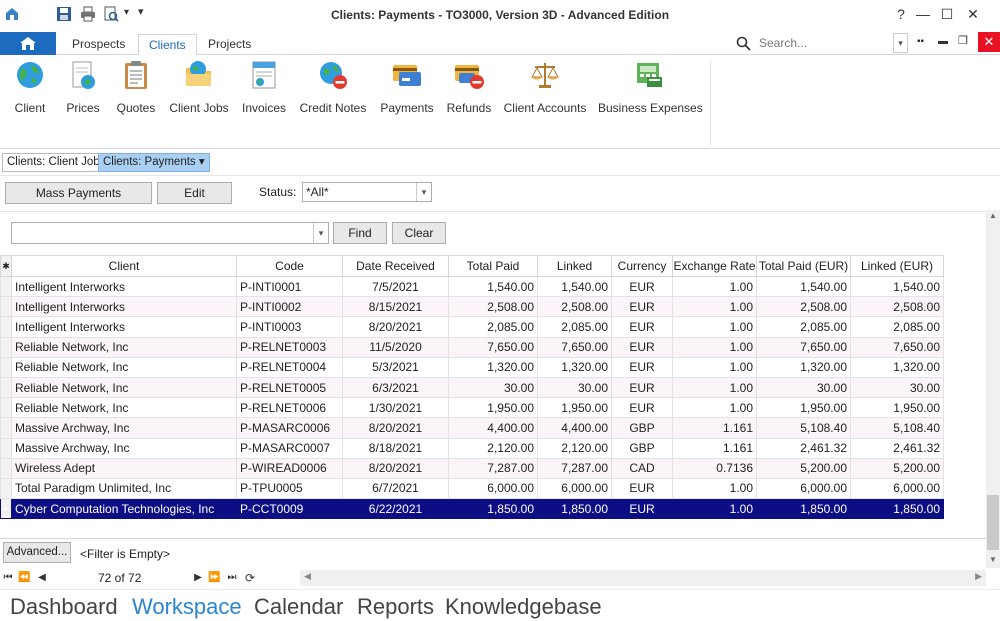 The height and width of the screenshot is (621, 1000). I want to click on cell-linked-eur: 5,200.00, so click(897, 468).